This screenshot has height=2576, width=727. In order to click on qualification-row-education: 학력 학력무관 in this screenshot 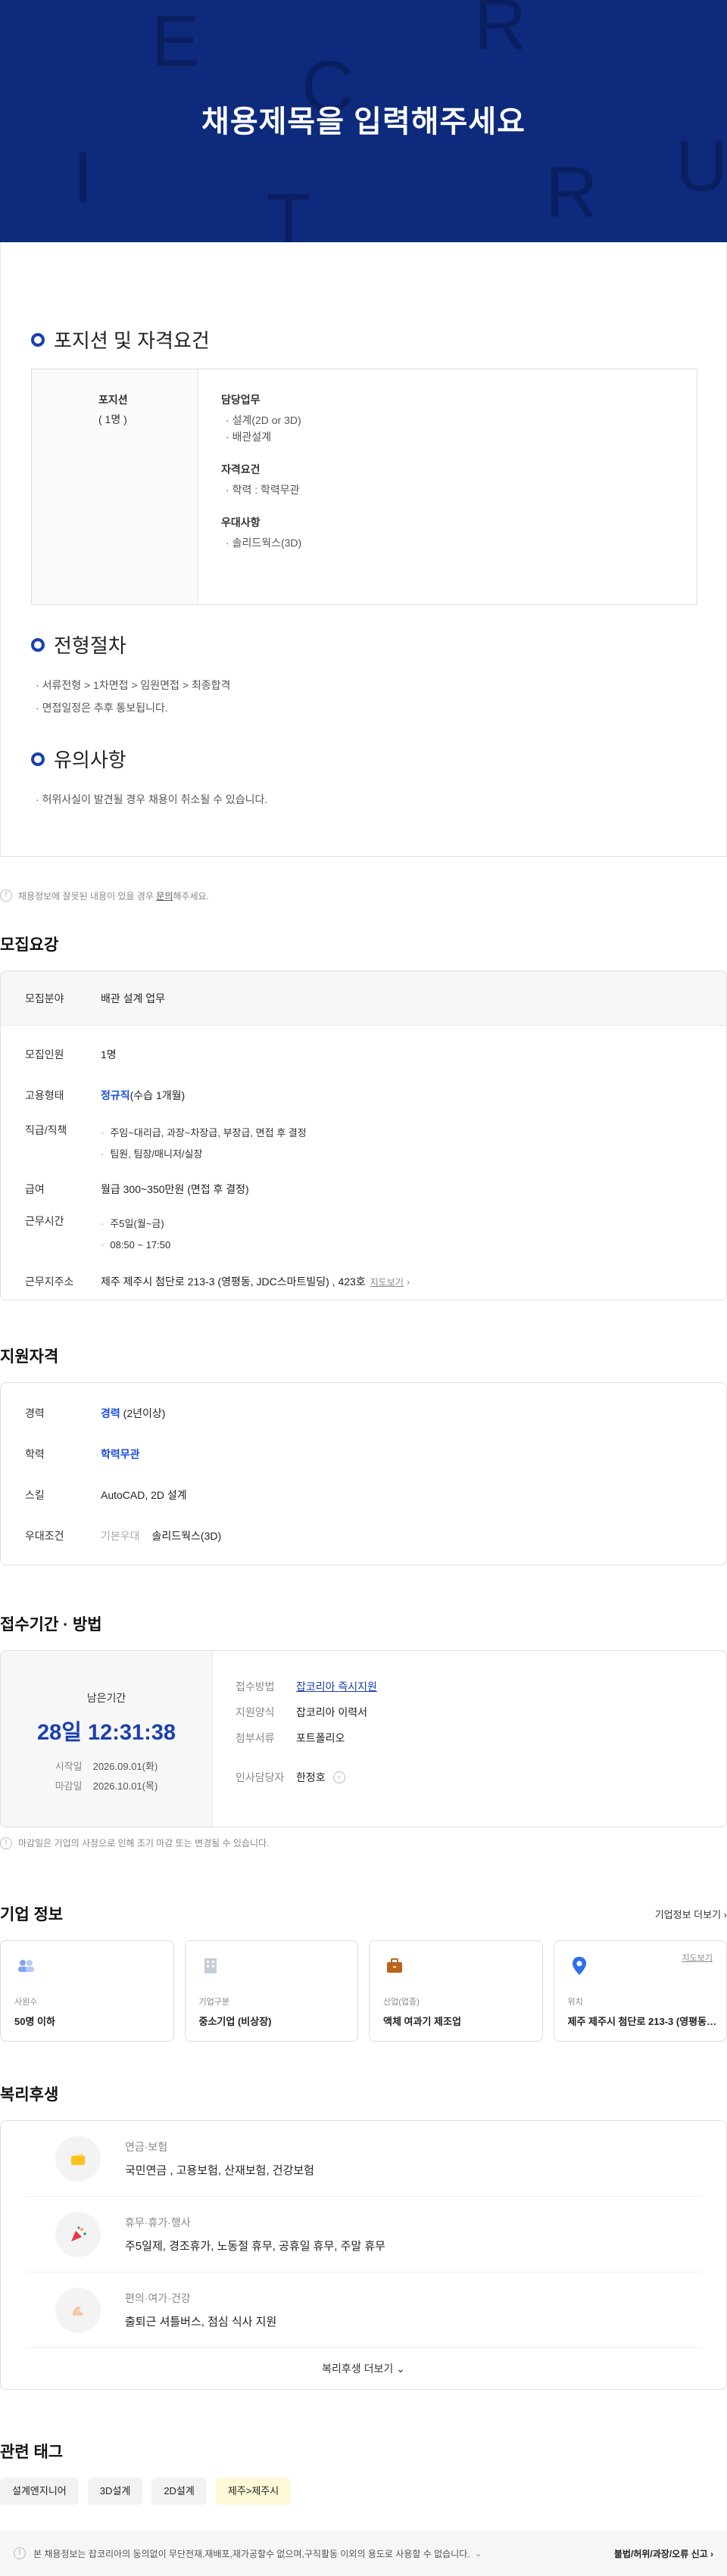, I will do `click(82, 1454)`.